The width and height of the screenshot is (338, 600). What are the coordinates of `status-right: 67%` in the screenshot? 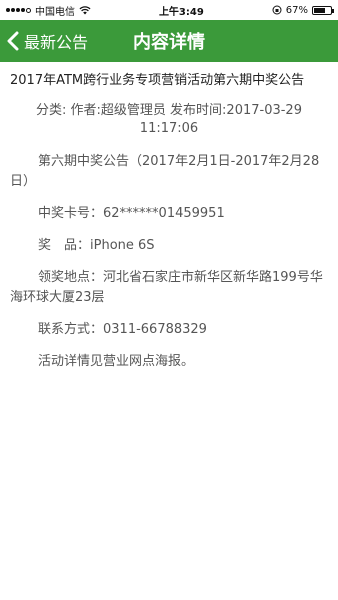 It's located at (303, 10).